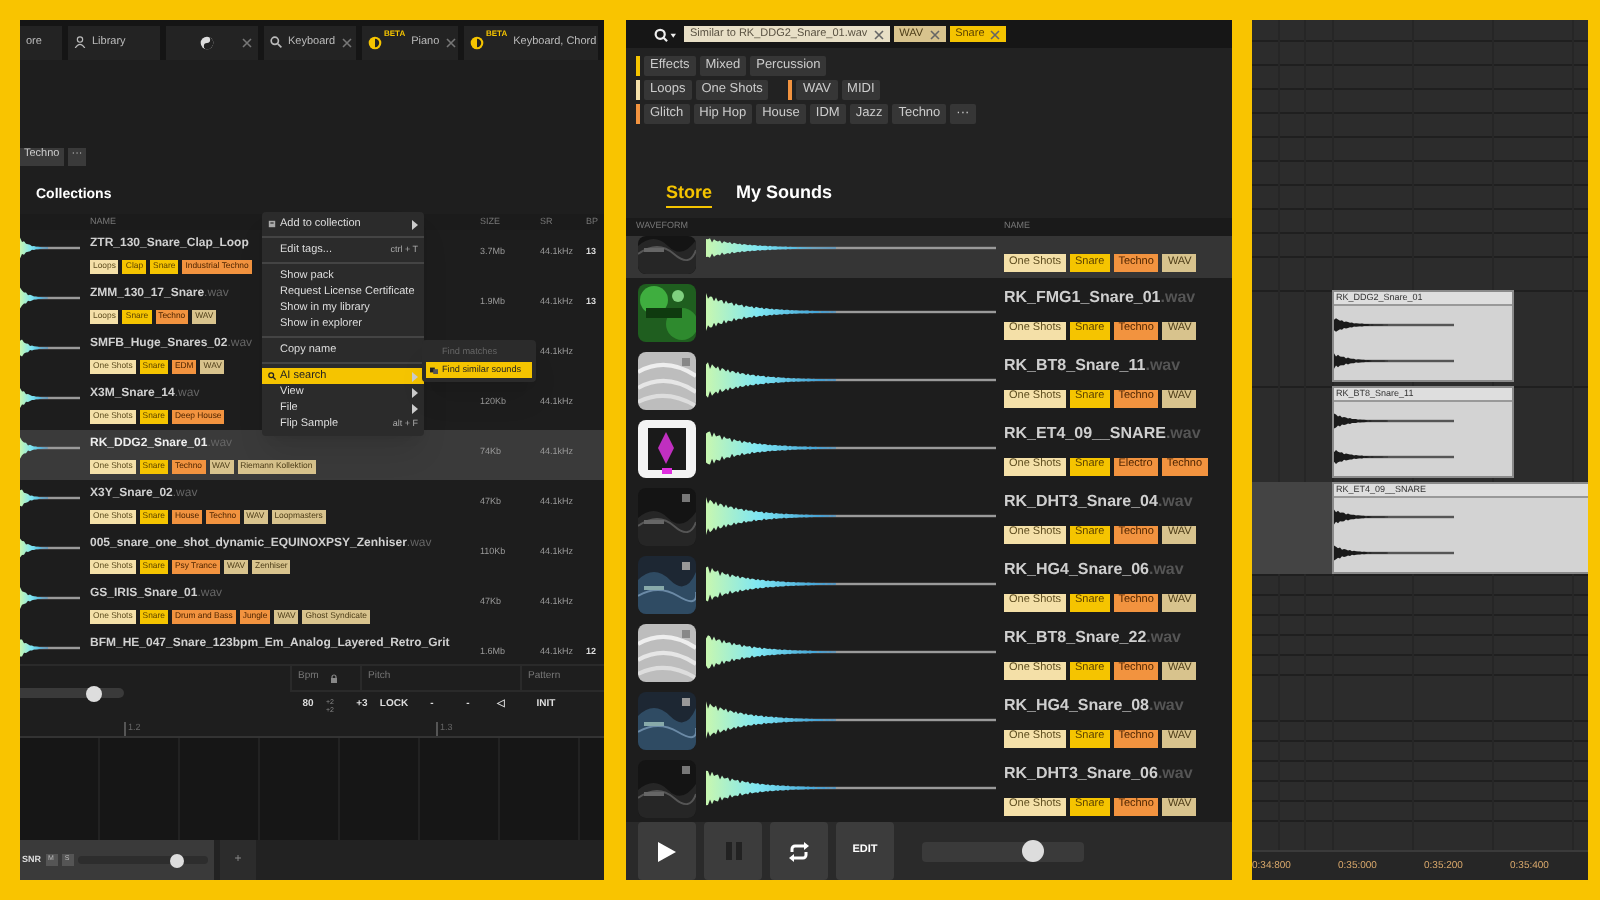 The height and width of the screenshot is (900, 1600). I want to click on file-name: RK_DHT3_Snare_06, so click(1081, 773).